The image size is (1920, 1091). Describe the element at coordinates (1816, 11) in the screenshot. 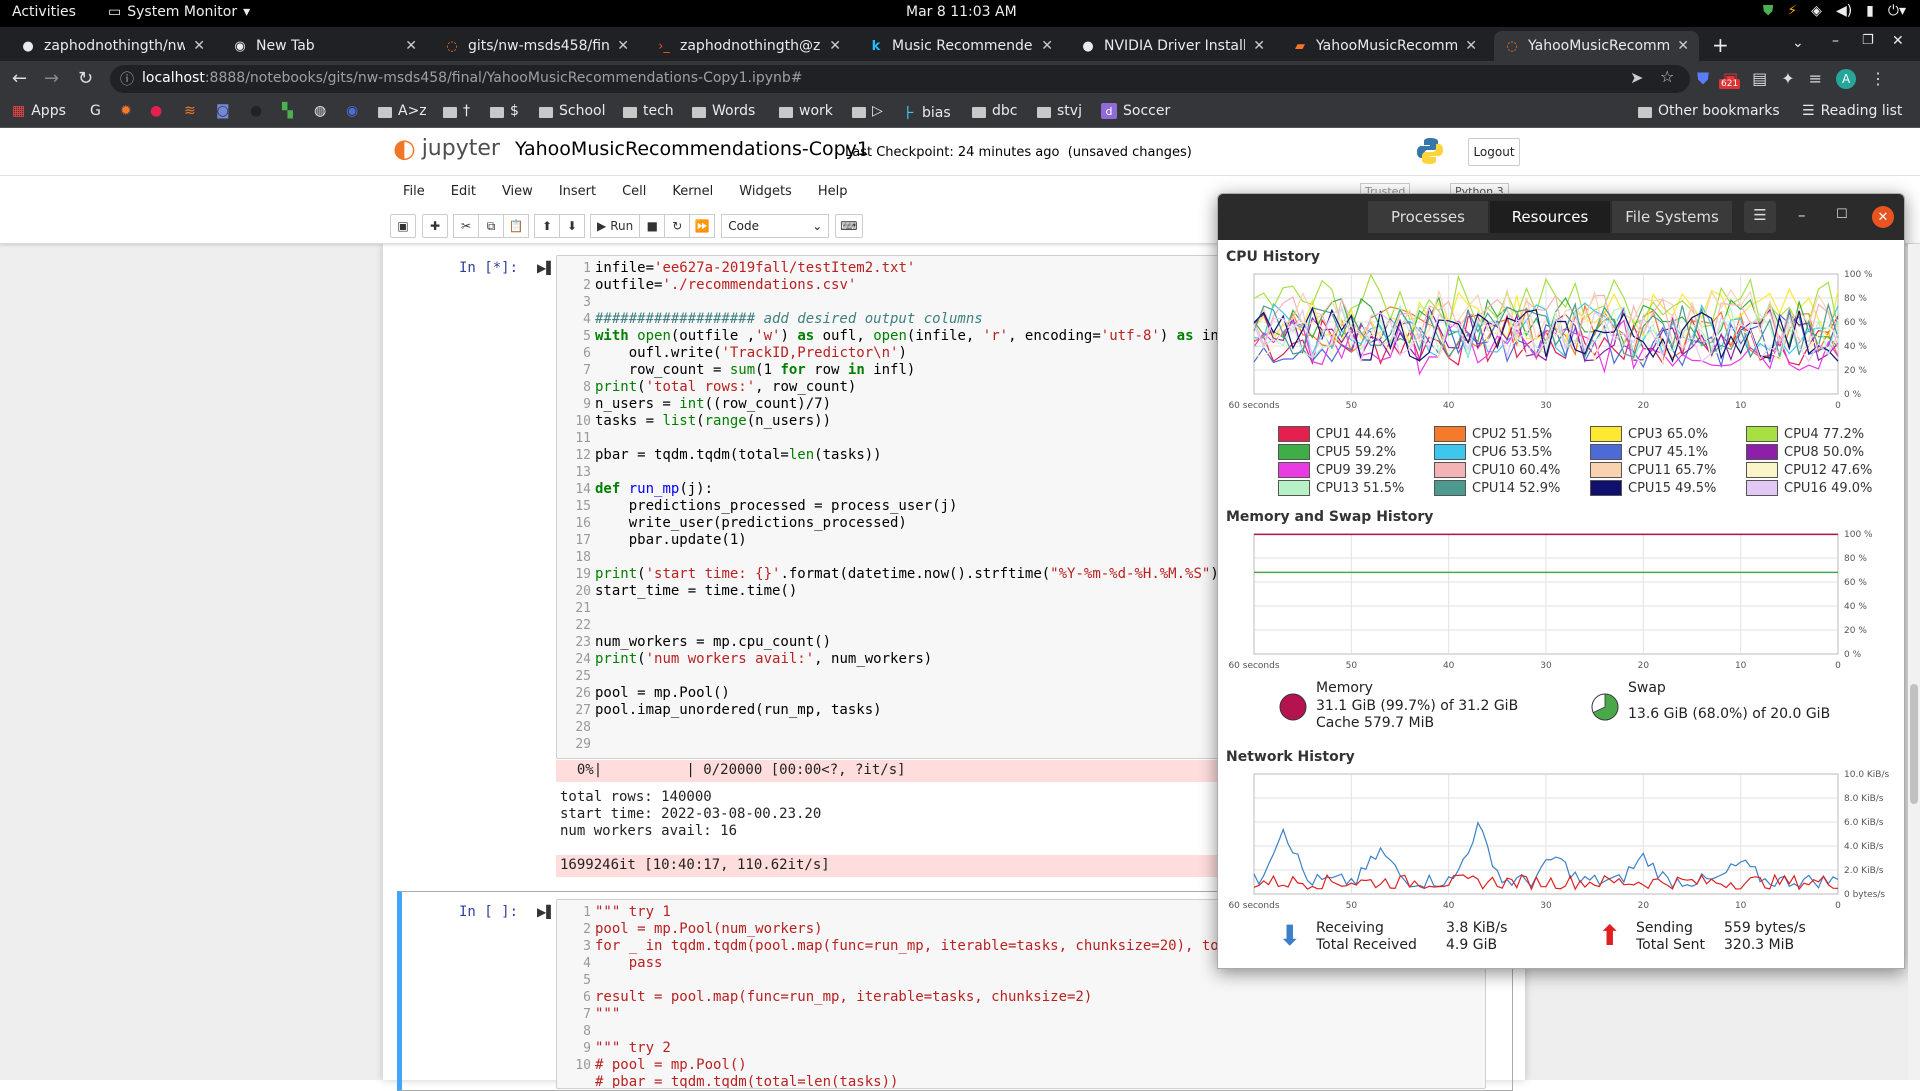

I see `wifi-icon: ◈` at that location.